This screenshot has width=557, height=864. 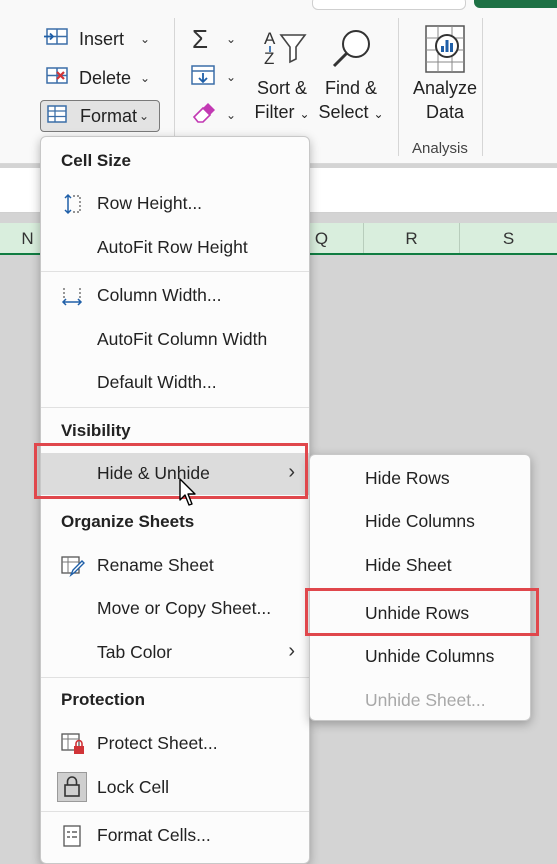 I want to click on hide-rows-item: Hide Rows, so click(x=420, y=478).